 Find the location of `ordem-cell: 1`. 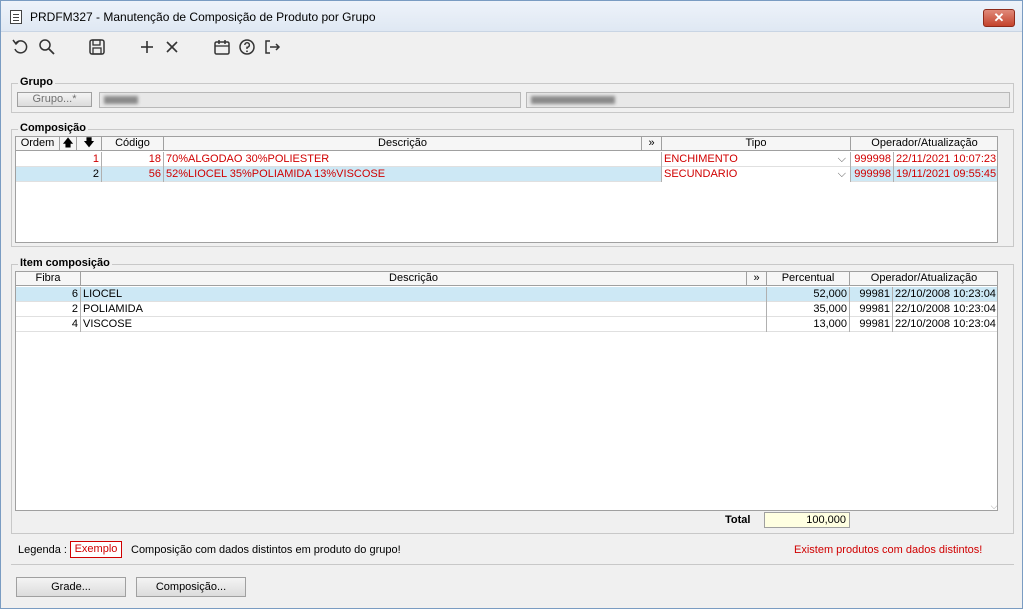

ordem-cell: 1 is located at coordinates (59, 159).